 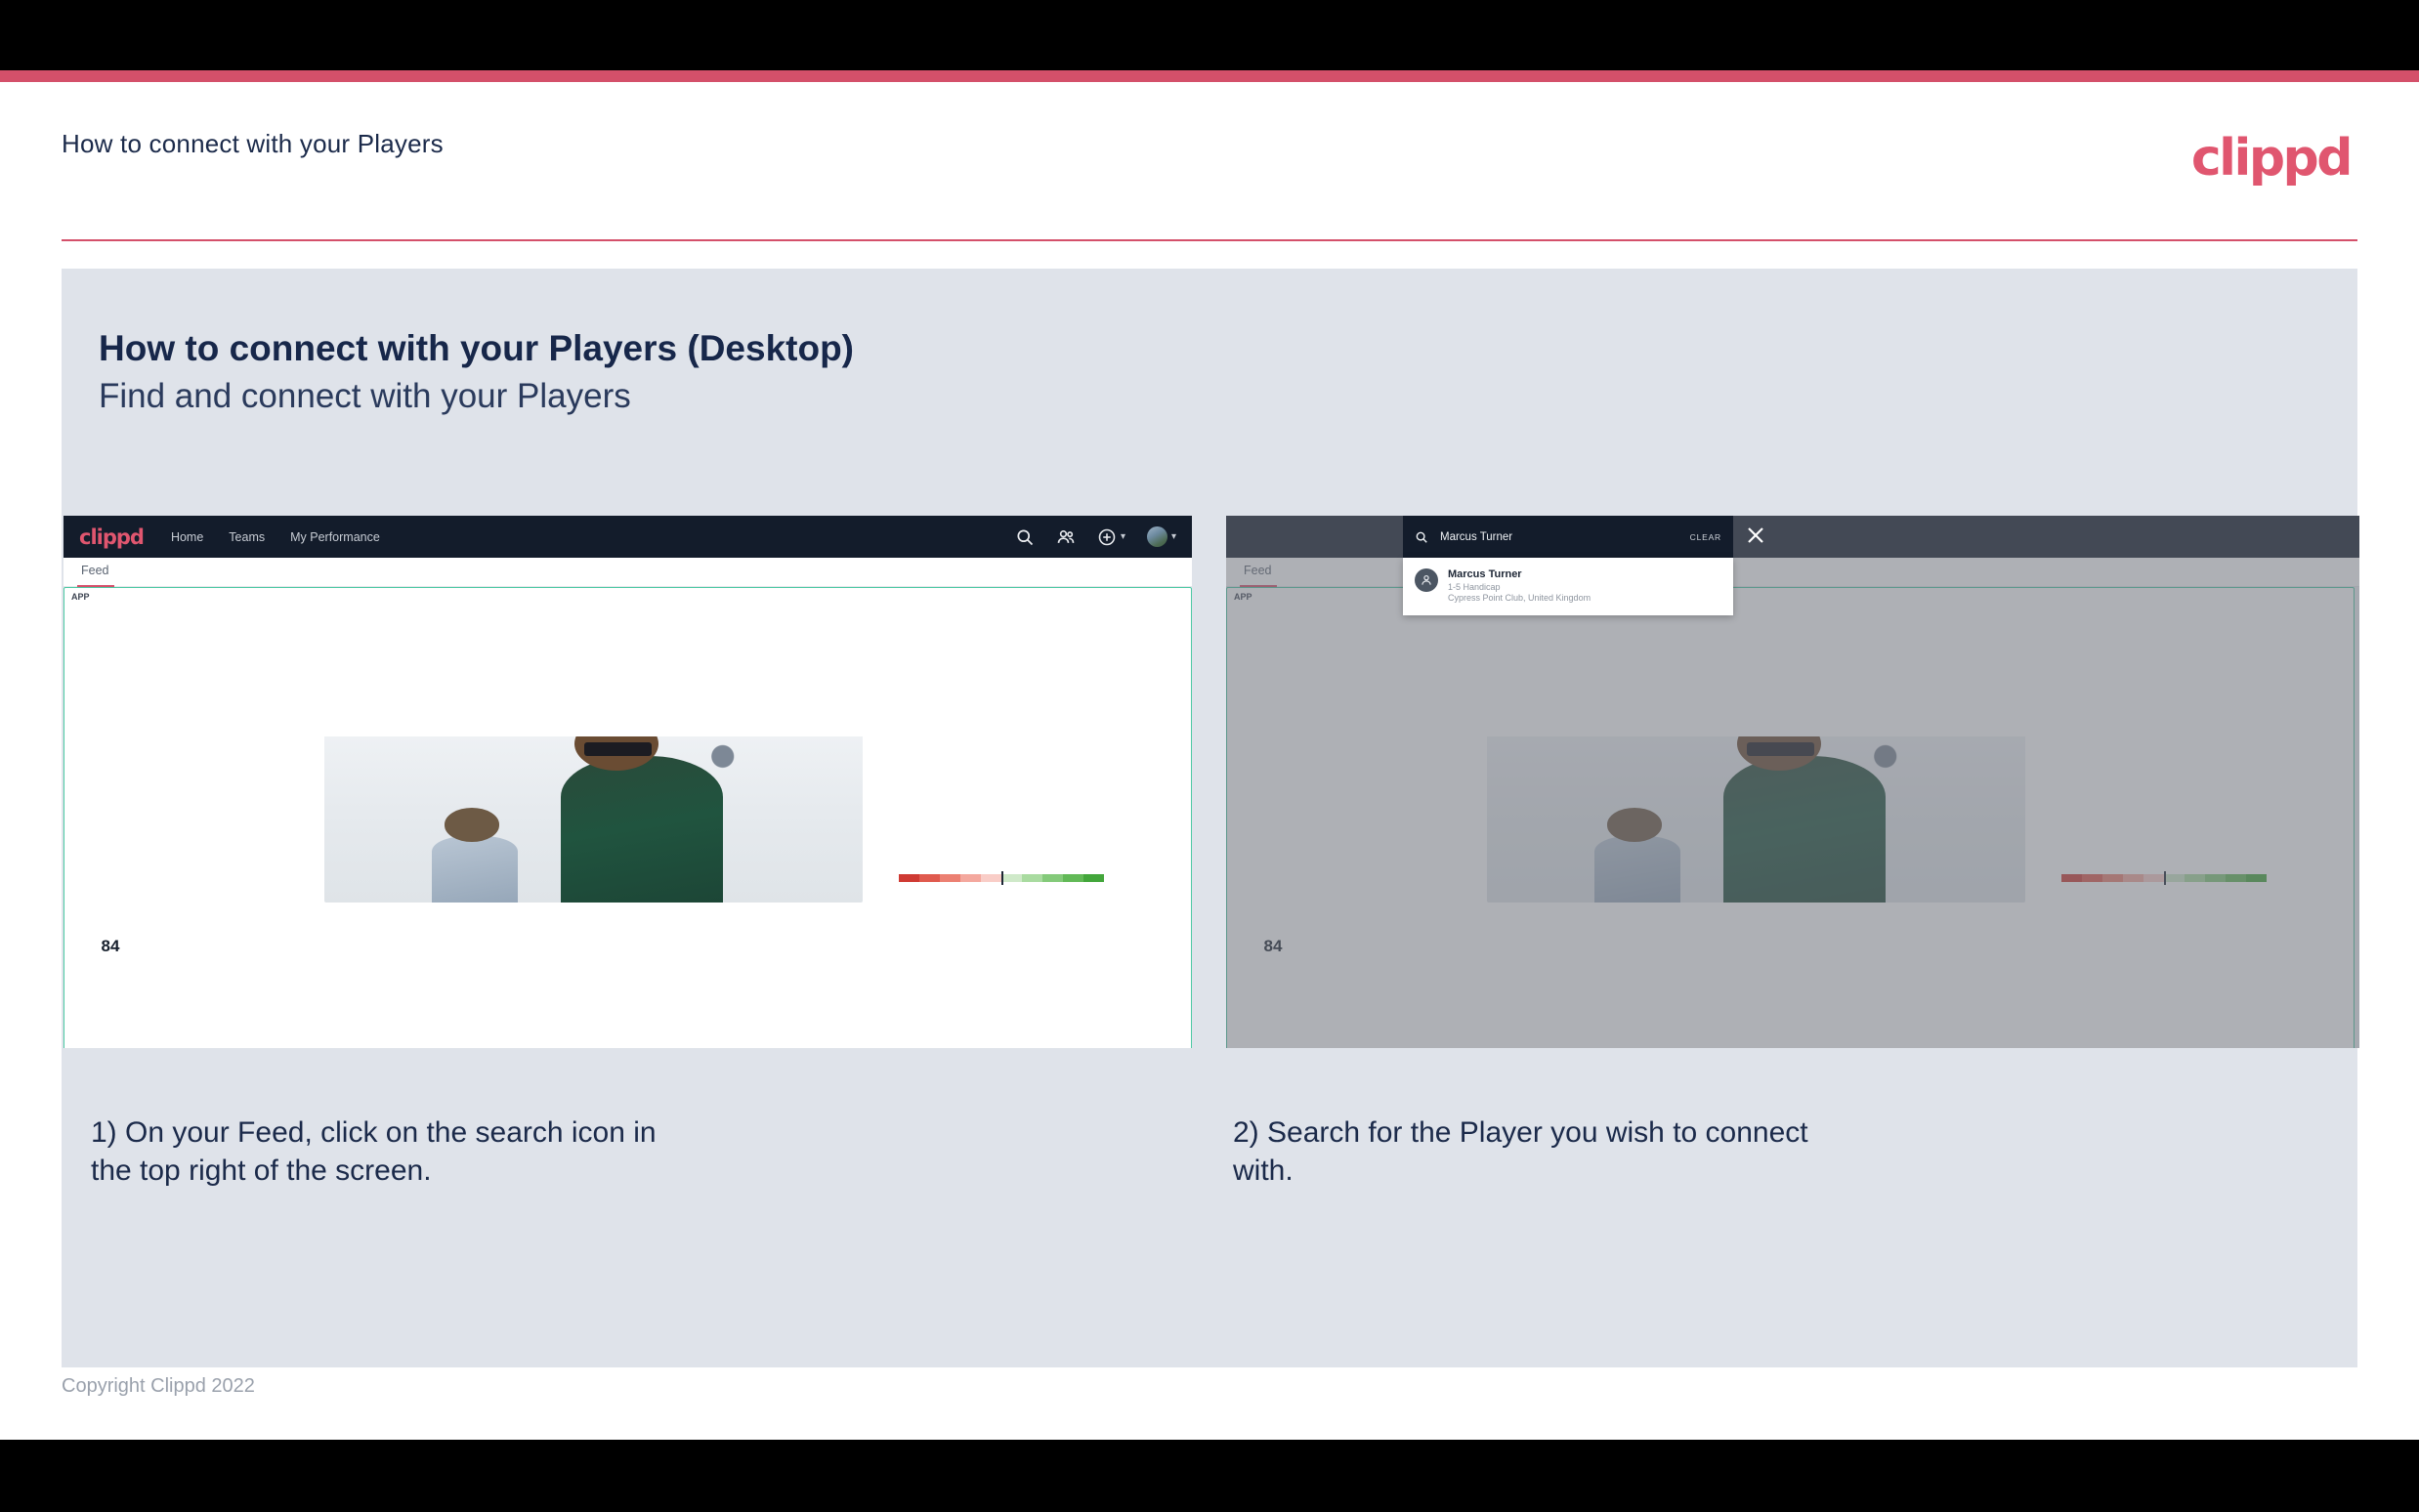 I want to click on plus-circle-icon, so click(x=1107, y=537).